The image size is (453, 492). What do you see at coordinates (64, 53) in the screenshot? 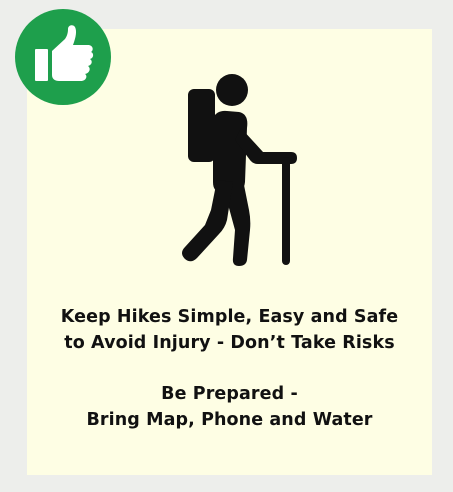
I see `thumbs-up-icon` at bounding box center [64, 53].